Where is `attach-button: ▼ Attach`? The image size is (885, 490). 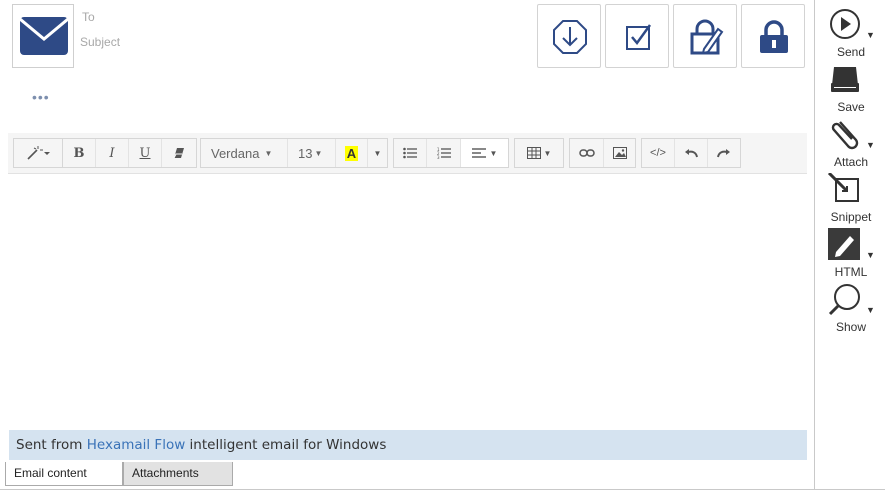
attach-button: ▼ Attach is located at coordinates (851, 145).